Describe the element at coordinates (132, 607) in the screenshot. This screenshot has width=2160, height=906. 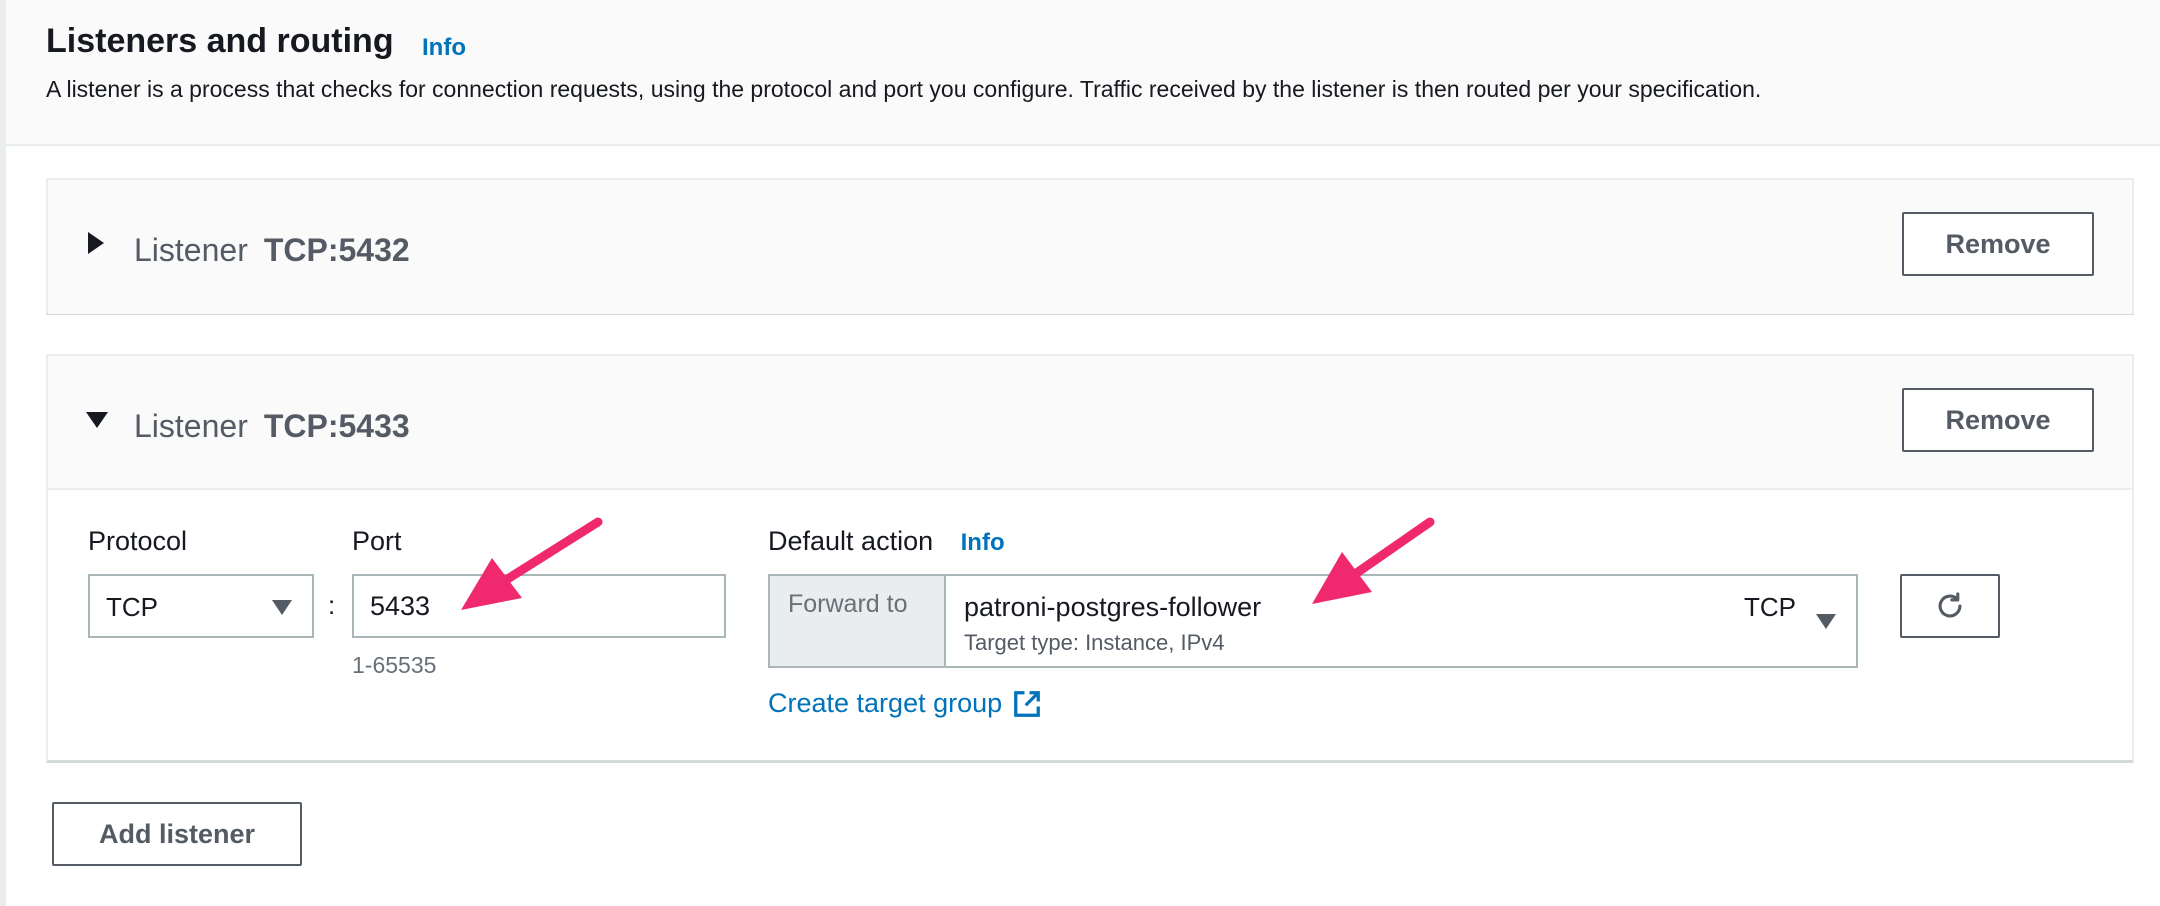
I see `protocol-select-value: TCP` at that location.